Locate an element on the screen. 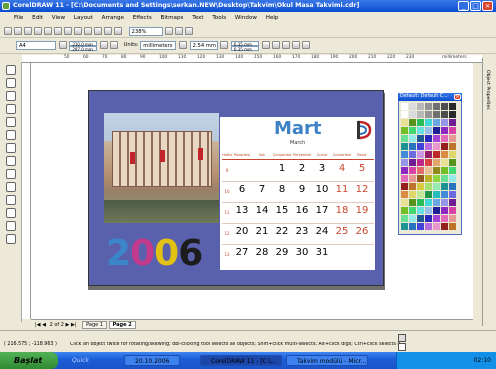  menu-effects: Effects is located at coordinates (142, 18).